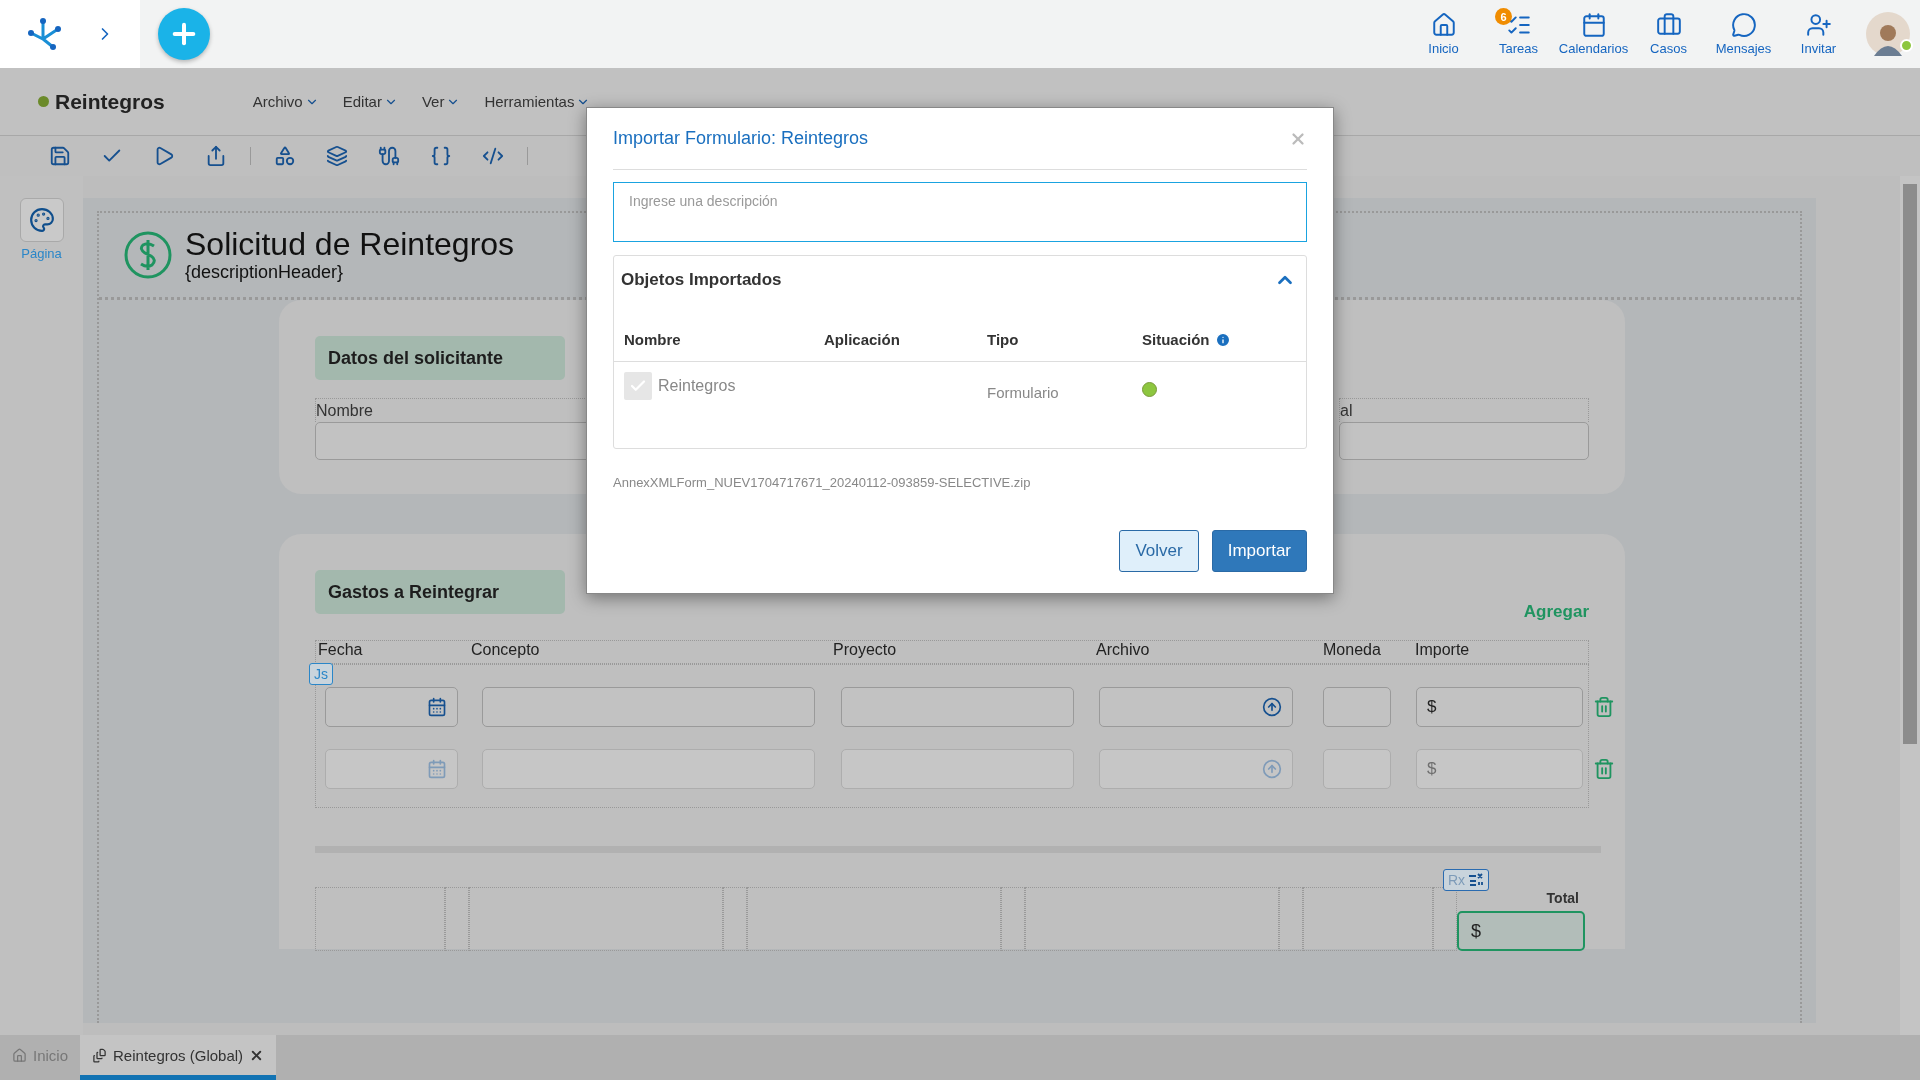  What do you see at coordinates (350, 244) in the screenshot?
I see `form-title: Solicitud de Reintegros` at bounding box center [350, 244].